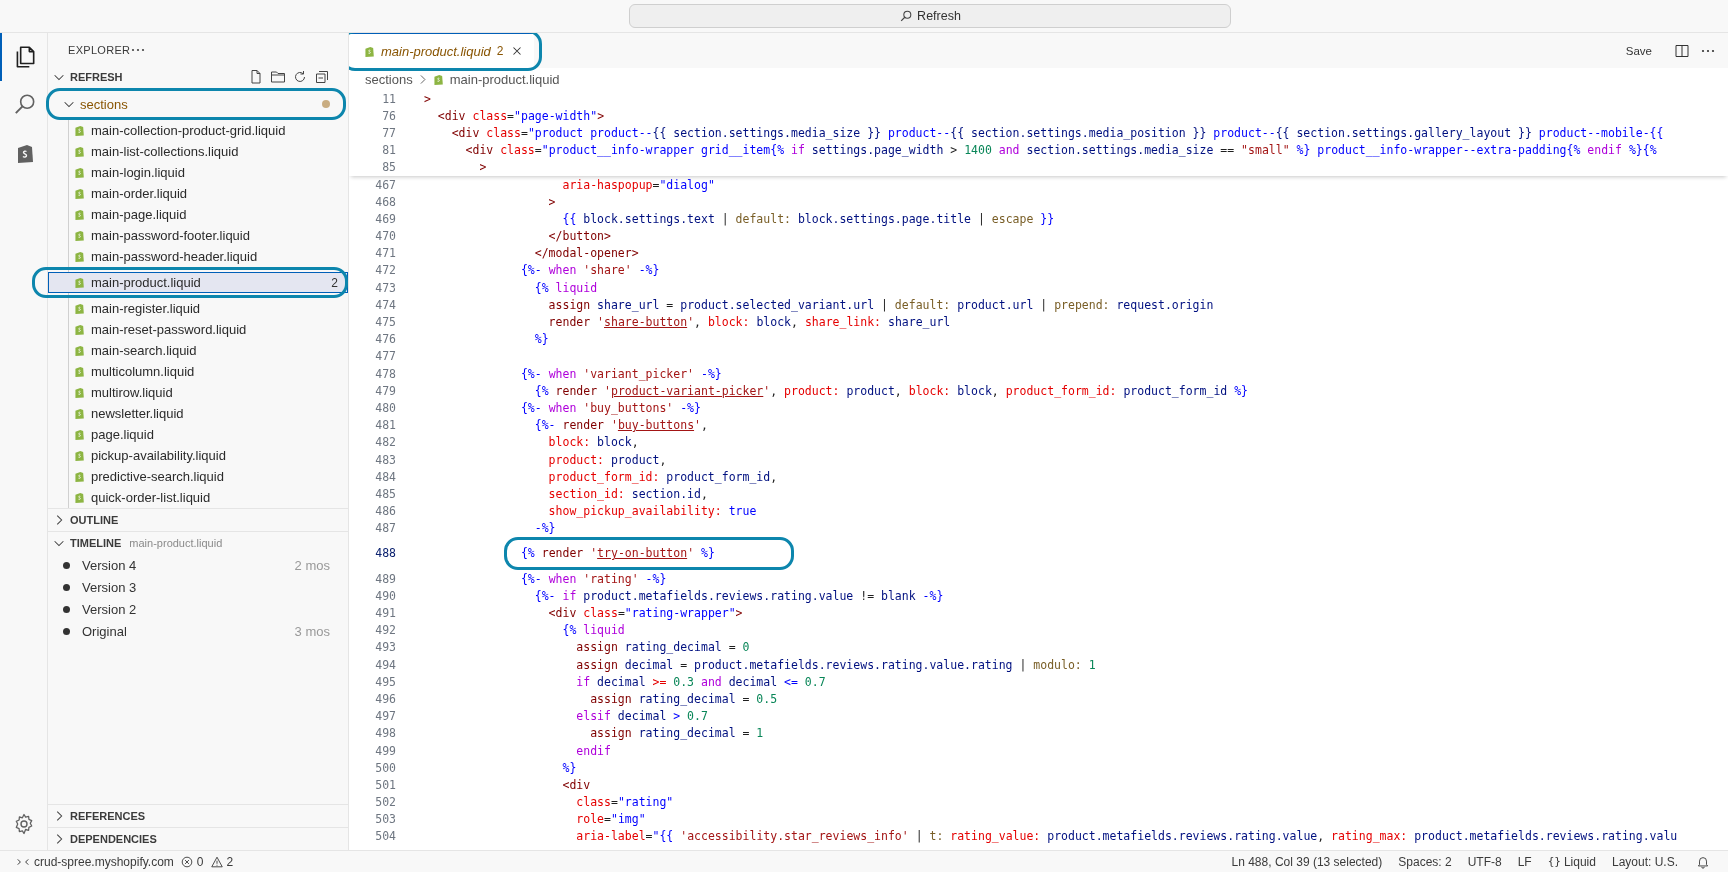  I want to click on new-file-icon, so click(256, 77).